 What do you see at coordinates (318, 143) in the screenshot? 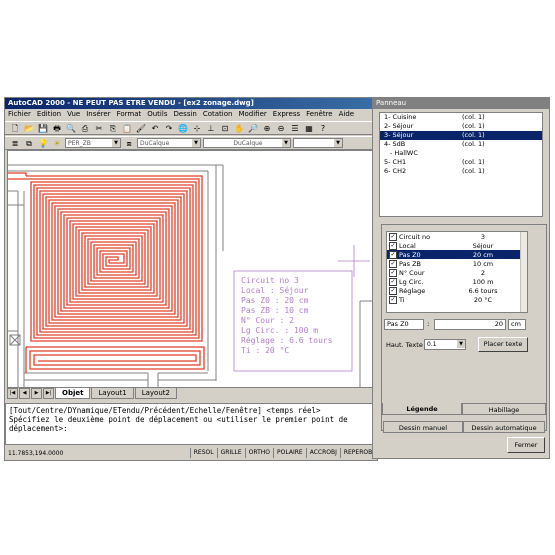
I see `lineweight-combo: ▼` at bounding box center [318, 143].